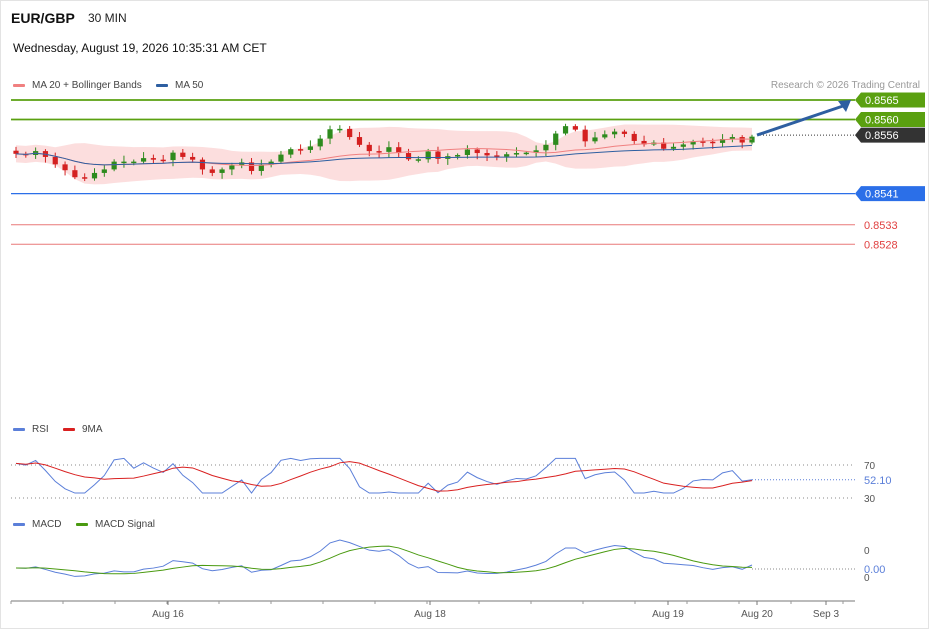  I want to click on price-tag-label: 0.8560, so click(882, 121).